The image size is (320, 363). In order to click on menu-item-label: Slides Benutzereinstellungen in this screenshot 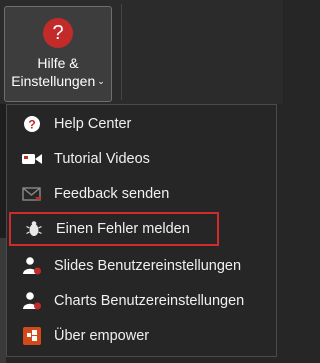, I will do `click(148, 266)`.